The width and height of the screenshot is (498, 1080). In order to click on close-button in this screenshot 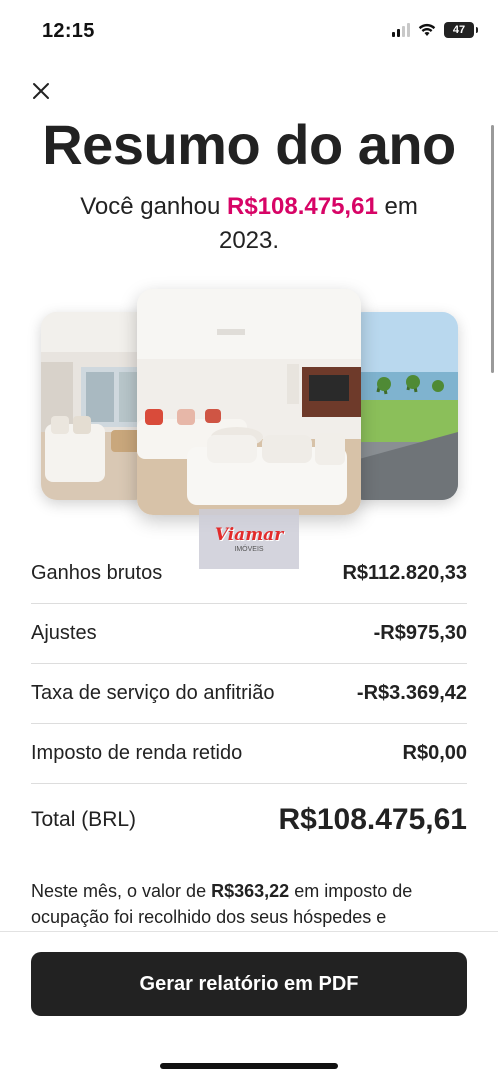, I will do `click(41, 91)`.